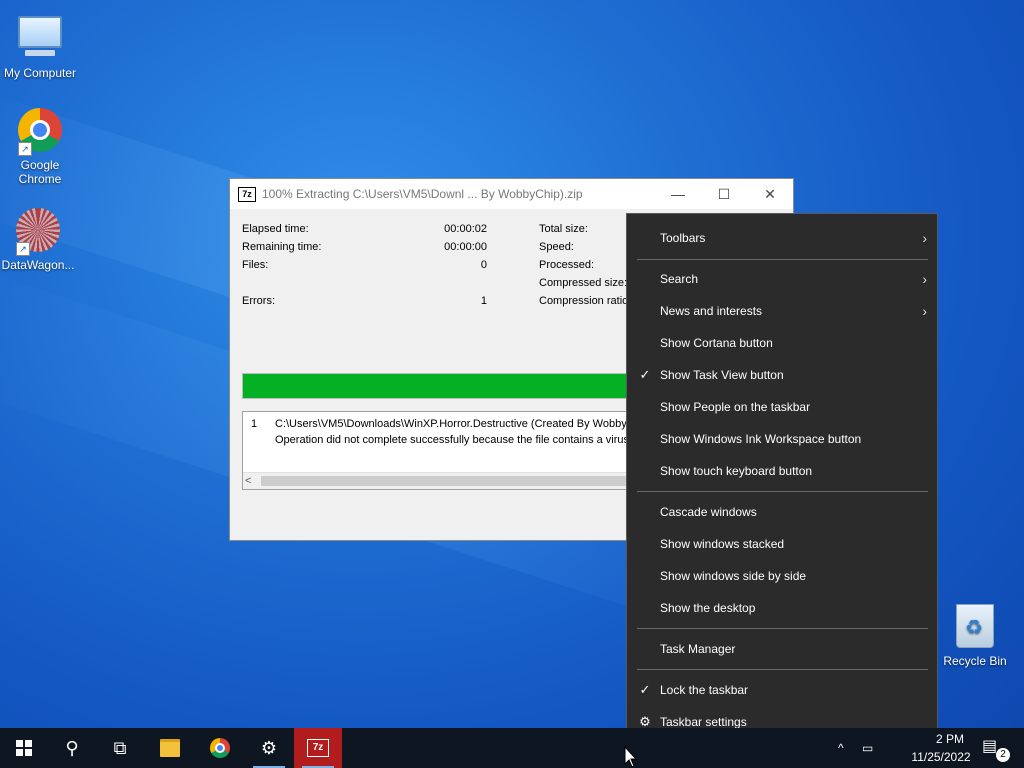 This screenshot has height=768, width=1024. Describe the element at coordinates (698, 649) in the screenshot. I see `menu-item-label: Task Manager` at that location.